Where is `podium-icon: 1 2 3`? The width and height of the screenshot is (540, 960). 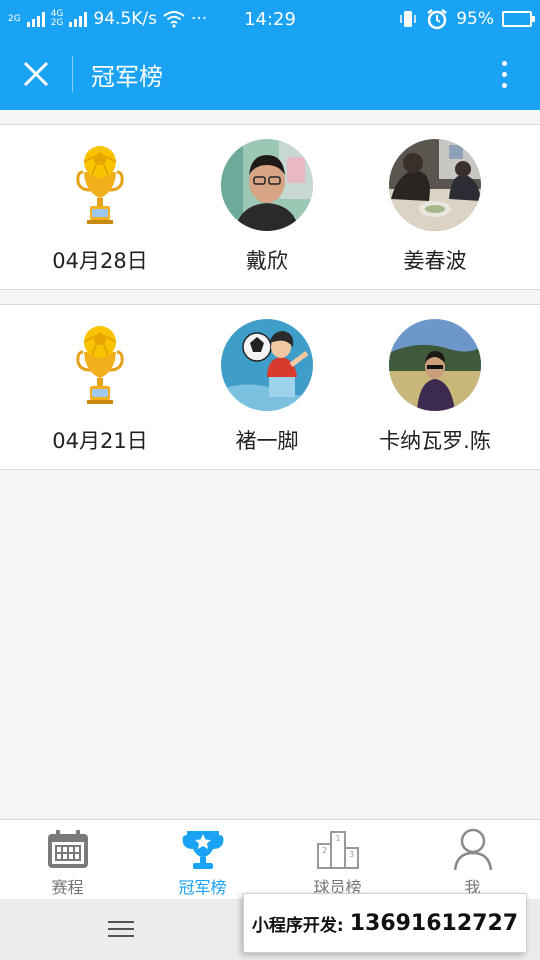
podium-icon: 1 2 3 is located at coordinates (338, 849).